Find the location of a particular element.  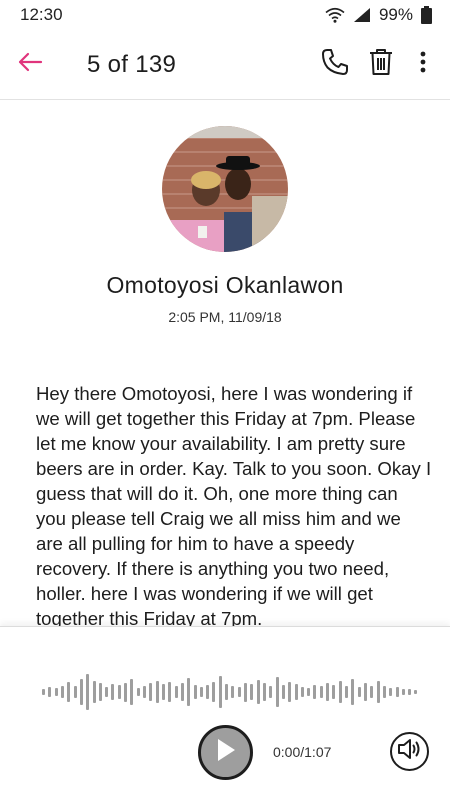

arrow-left-icon is located at coordinates (30, 64).